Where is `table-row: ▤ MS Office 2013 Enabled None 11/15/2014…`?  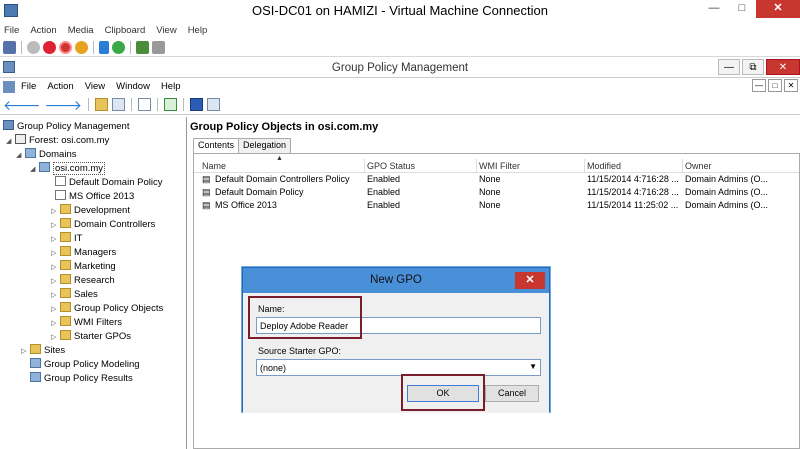 table-row: ▤ MS Office 2013 Enabled None 11/15/2014… is located at coordinates (496, 206).